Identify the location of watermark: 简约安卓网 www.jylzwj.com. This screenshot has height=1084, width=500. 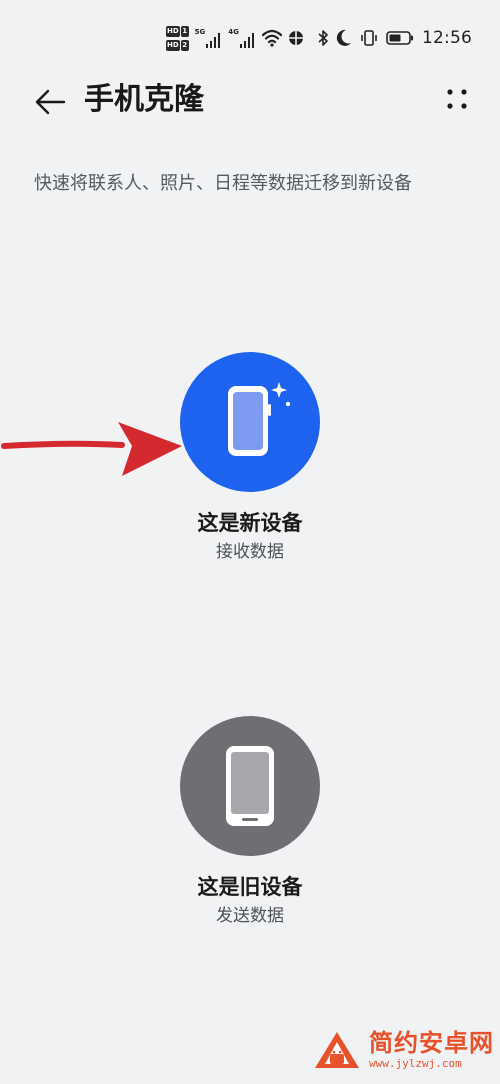
(402, 1050).